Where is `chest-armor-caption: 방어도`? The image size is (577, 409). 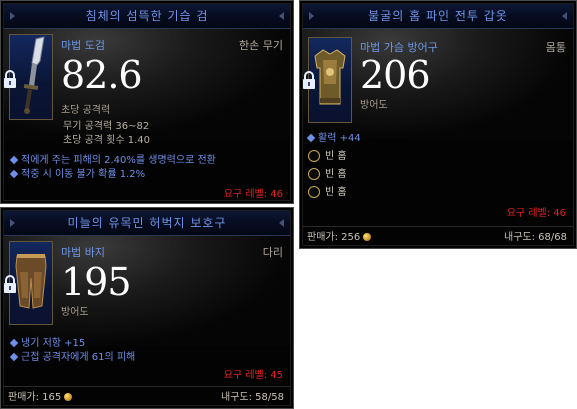 chest-armor-caption: 방어도 is located at coordinates (374, 105).